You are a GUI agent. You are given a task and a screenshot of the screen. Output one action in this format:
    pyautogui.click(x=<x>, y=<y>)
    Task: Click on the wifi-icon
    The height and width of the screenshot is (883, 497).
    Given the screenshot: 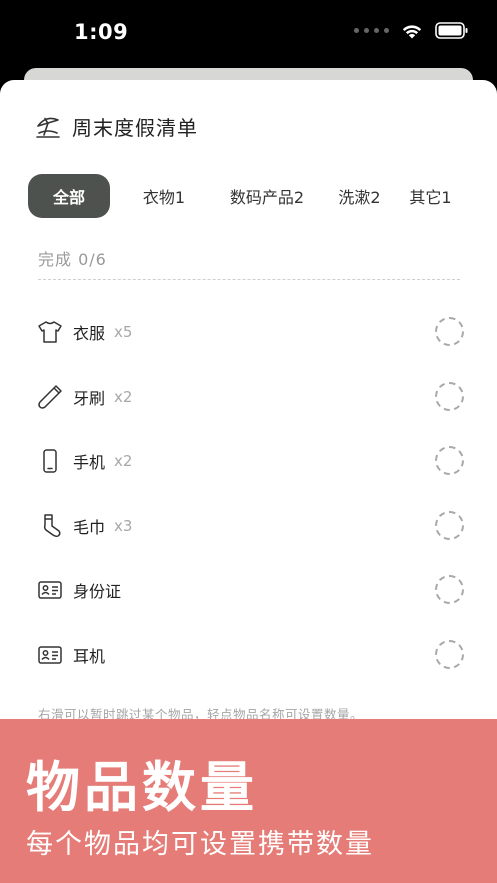 What is the action you would take?
    pyautogui.click(x=412, y=31)
    